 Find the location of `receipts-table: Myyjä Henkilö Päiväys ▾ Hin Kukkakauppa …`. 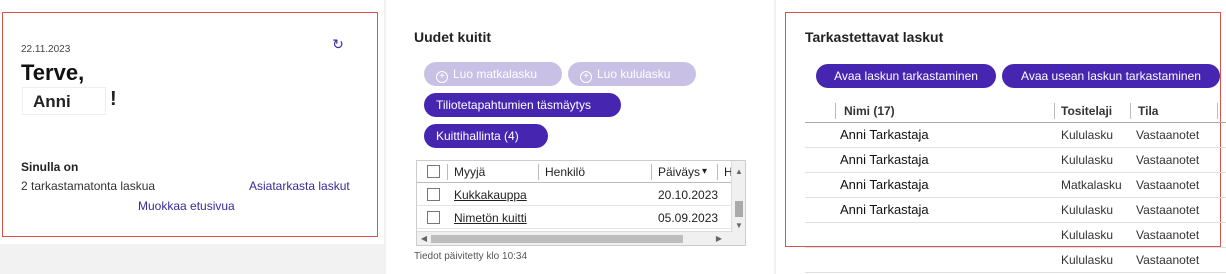

receipts-table: Myyjä Henkilö Päiväys ▾ Hin Kukkakauppa … is located at coordinates (581, 203).